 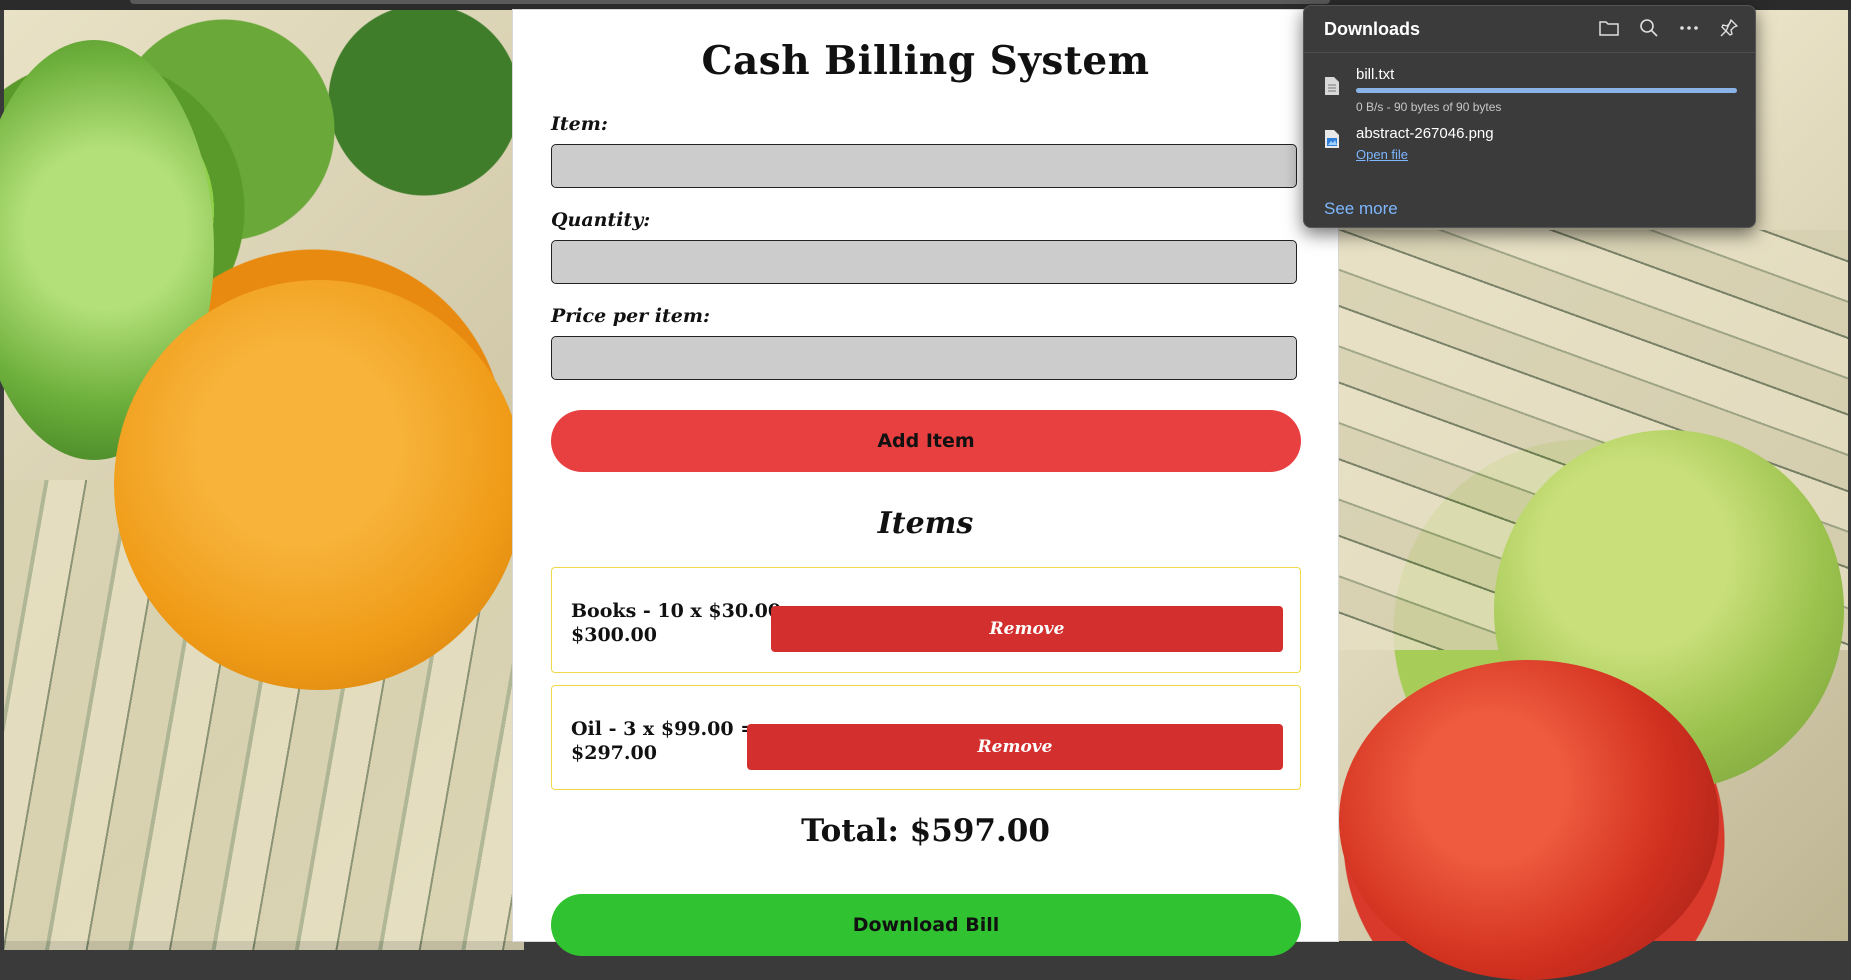 I want to click on download-progress-bar, so click(x=1546, y=90).